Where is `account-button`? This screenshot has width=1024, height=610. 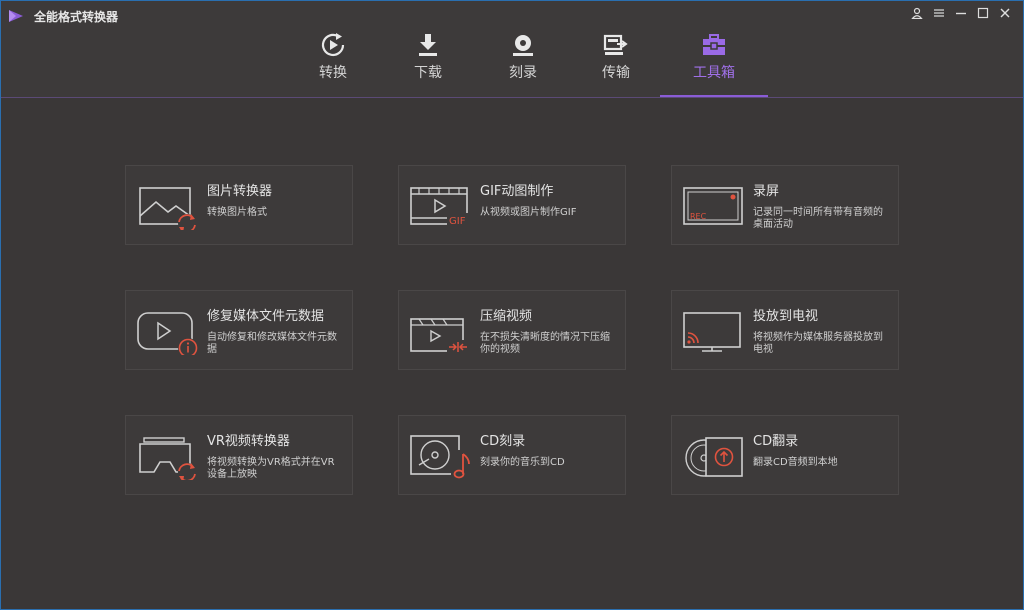
account-button is located at coordinates (917, 13).